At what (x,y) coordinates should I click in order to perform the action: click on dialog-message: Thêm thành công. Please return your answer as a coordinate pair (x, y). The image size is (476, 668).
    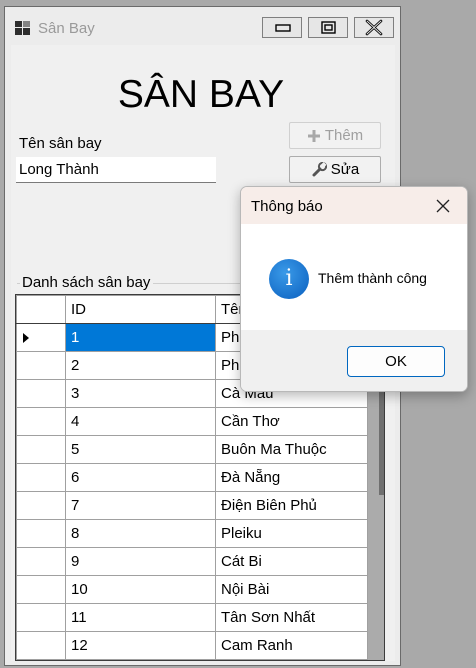
    Looking at the image, I should click on (372, 278).